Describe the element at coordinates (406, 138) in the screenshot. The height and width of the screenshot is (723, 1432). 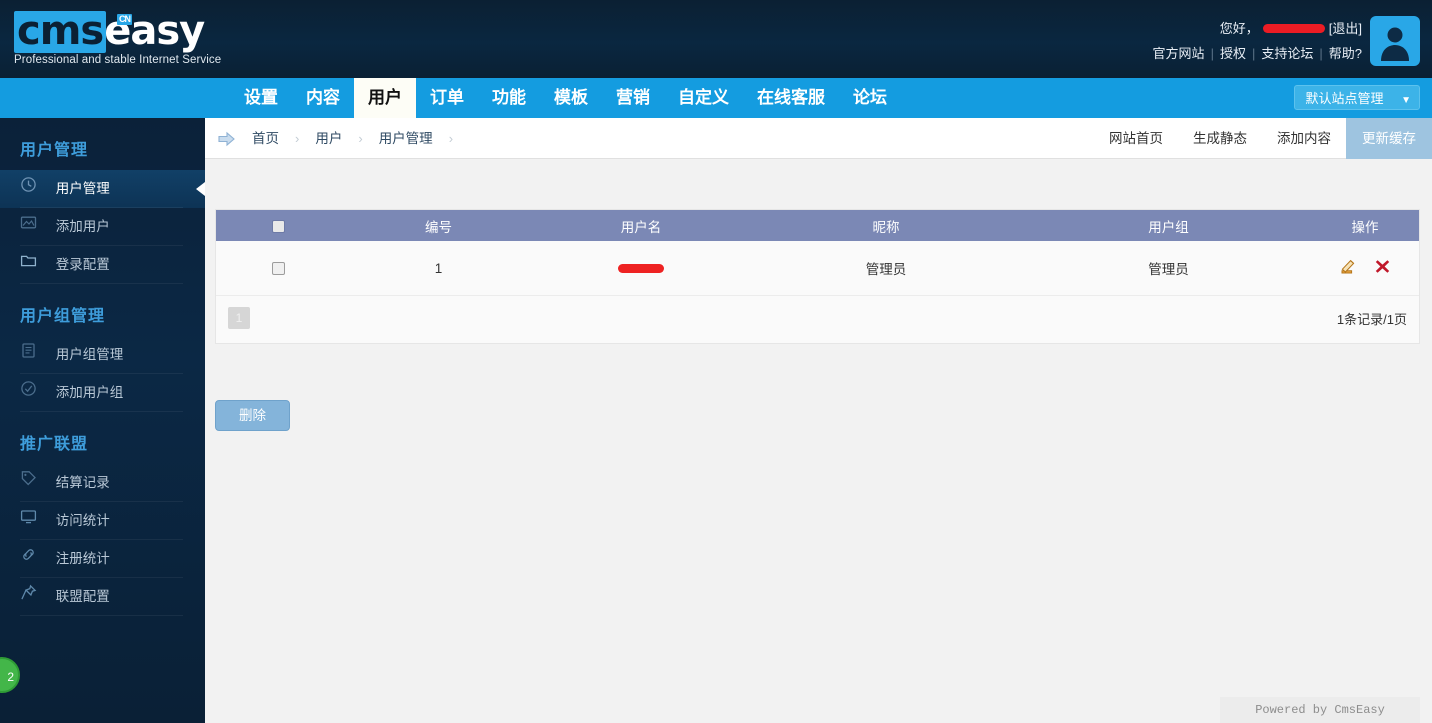
I see `breadcrumb-user-manage: 用户管理` at that location.